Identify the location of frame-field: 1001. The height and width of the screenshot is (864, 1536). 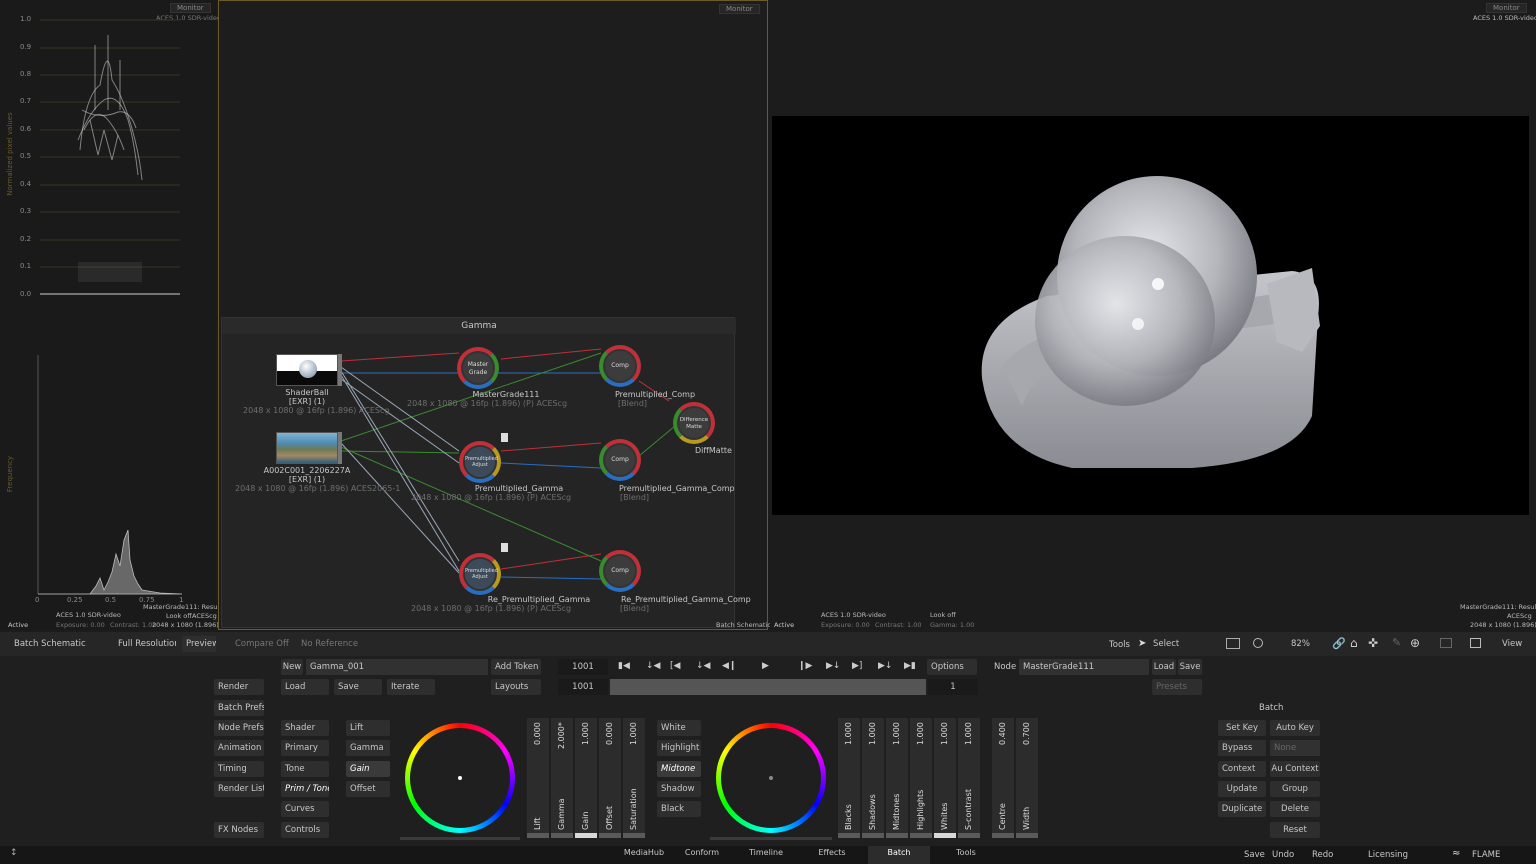
(583, 667).